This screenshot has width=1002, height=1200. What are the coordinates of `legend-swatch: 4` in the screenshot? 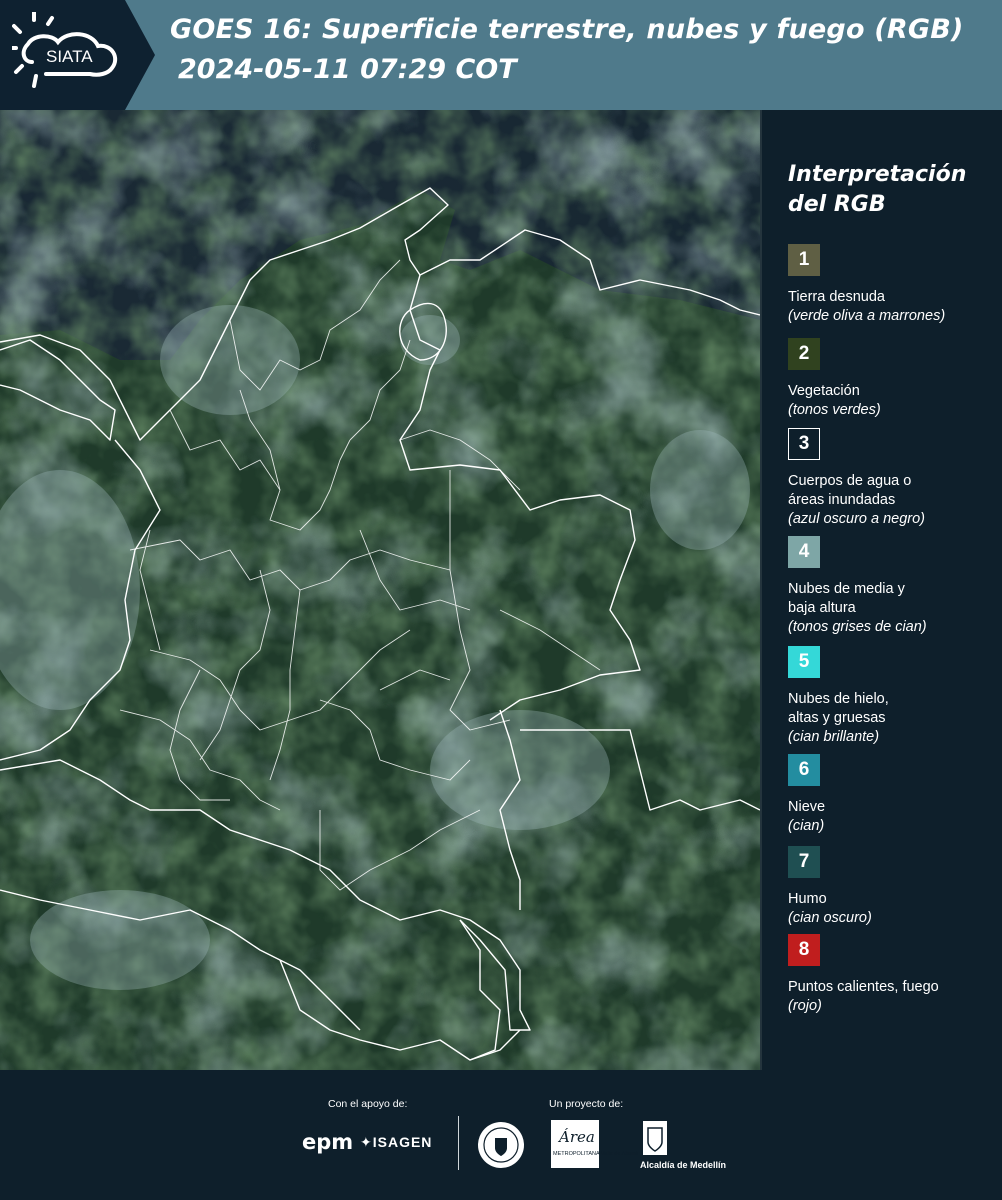 It's located at (804, 552).